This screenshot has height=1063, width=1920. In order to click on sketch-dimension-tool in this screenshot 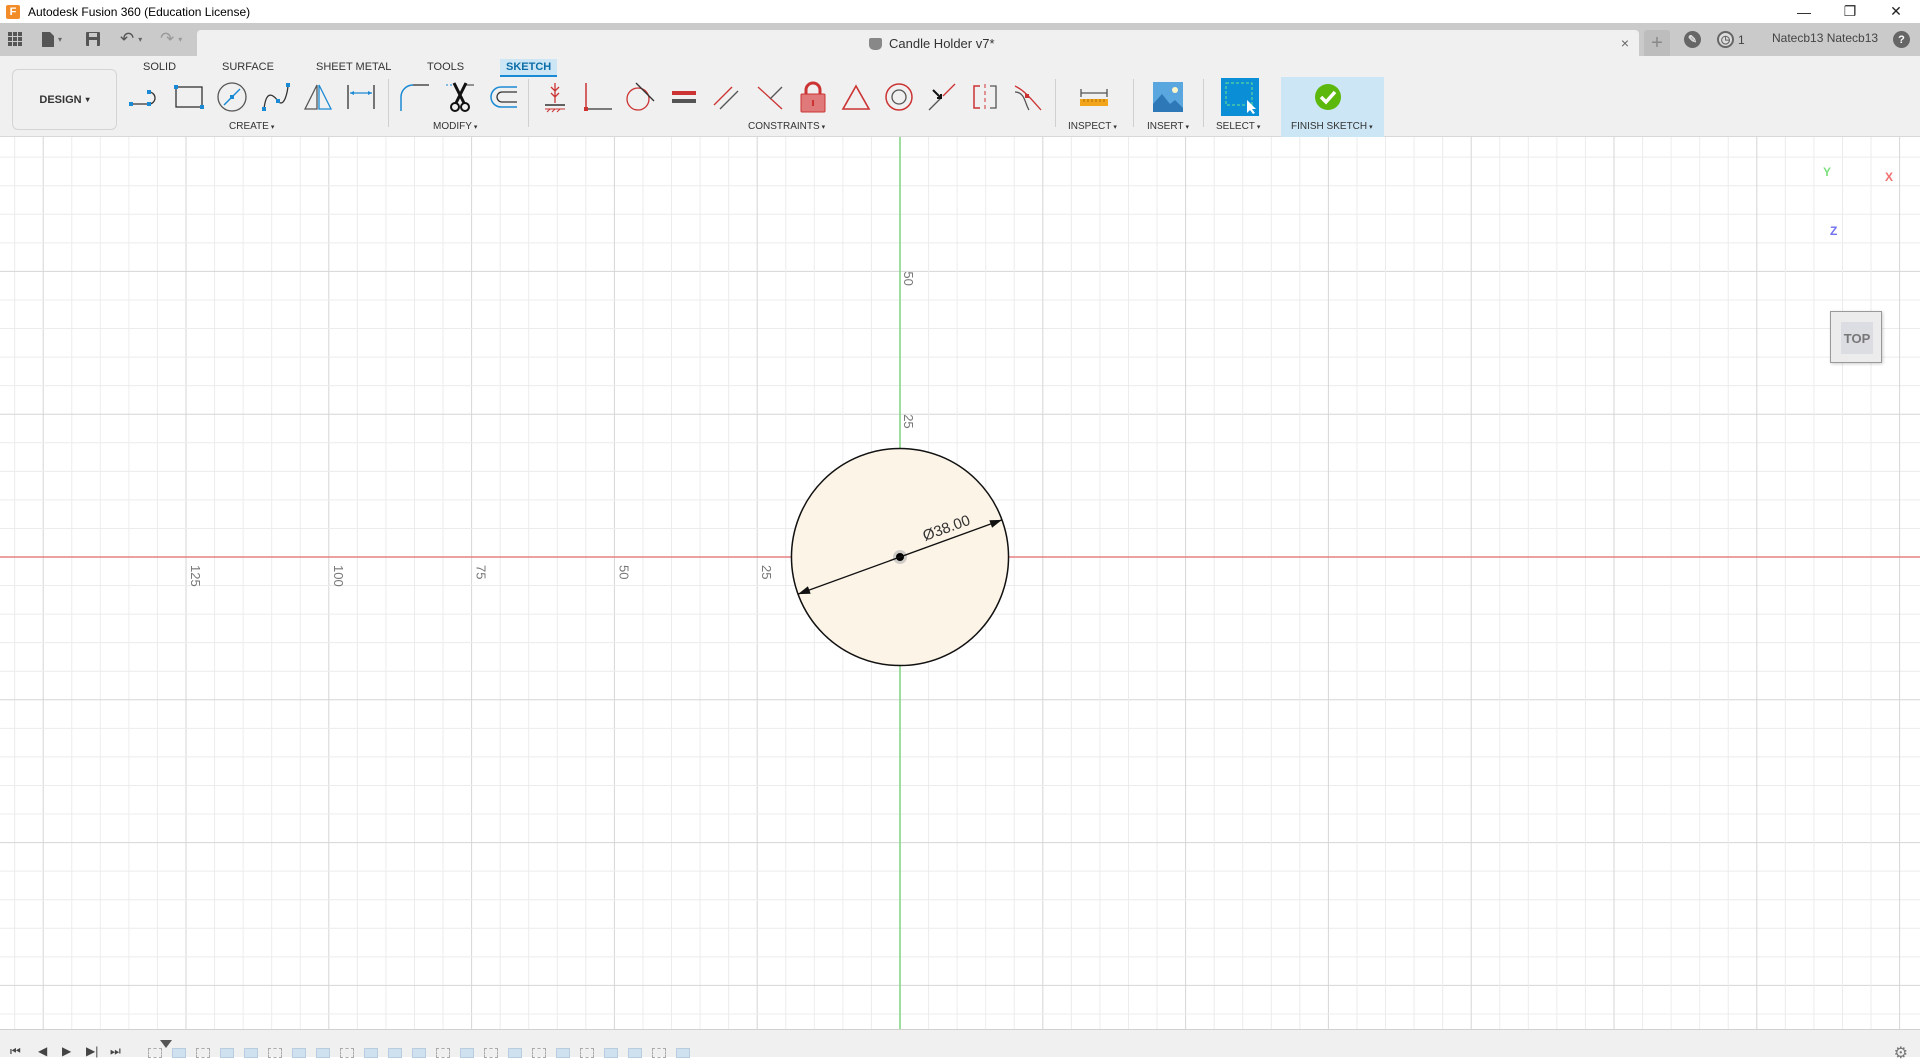, I will do `click(361, 97)`.